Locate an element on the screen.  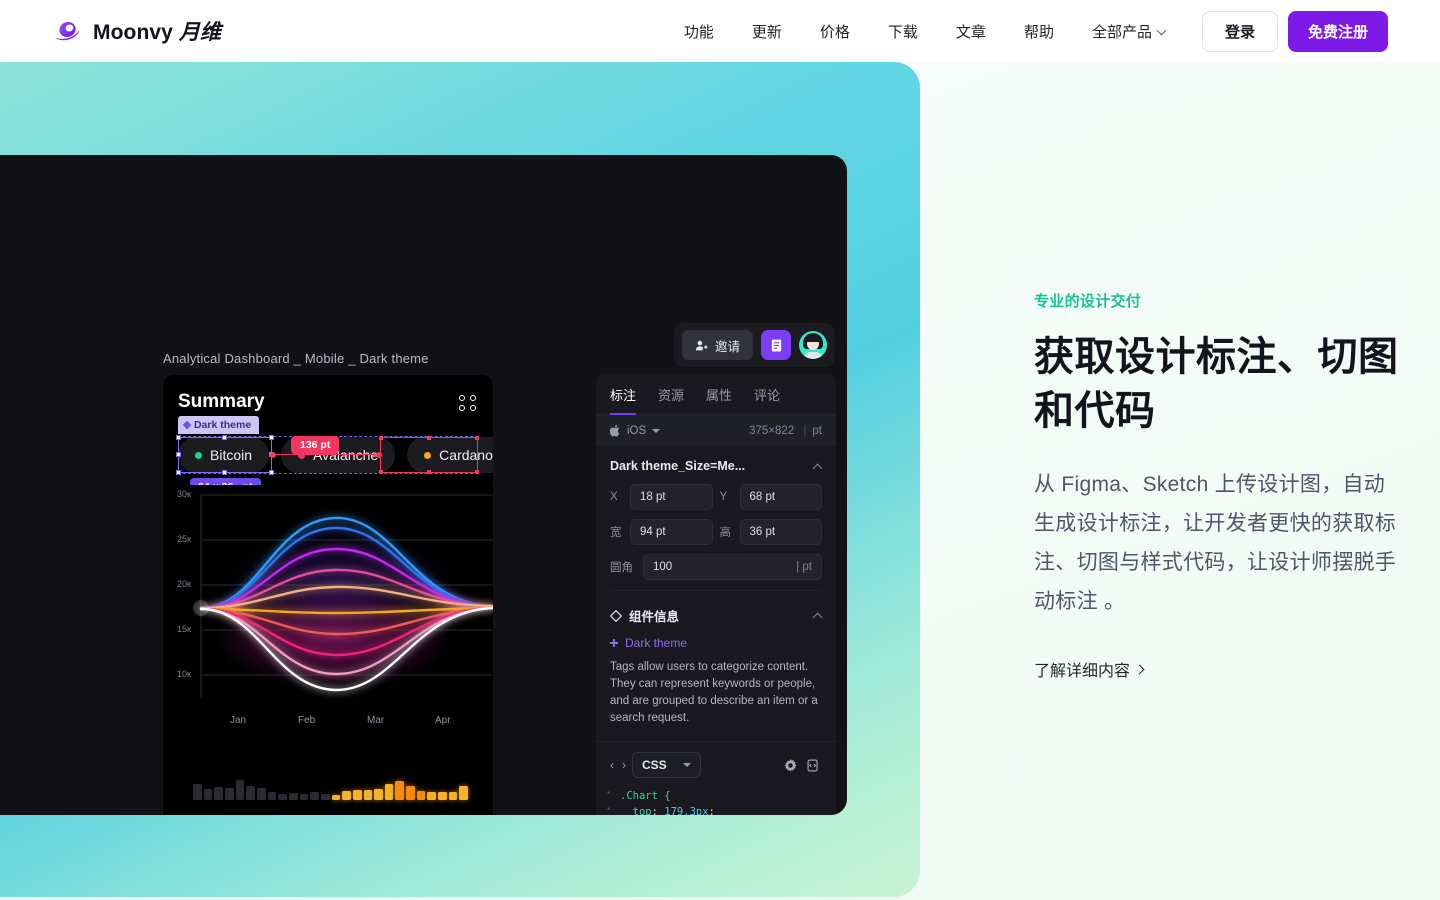
x-tick-apr: Apr is located at coordinates (443, 720).